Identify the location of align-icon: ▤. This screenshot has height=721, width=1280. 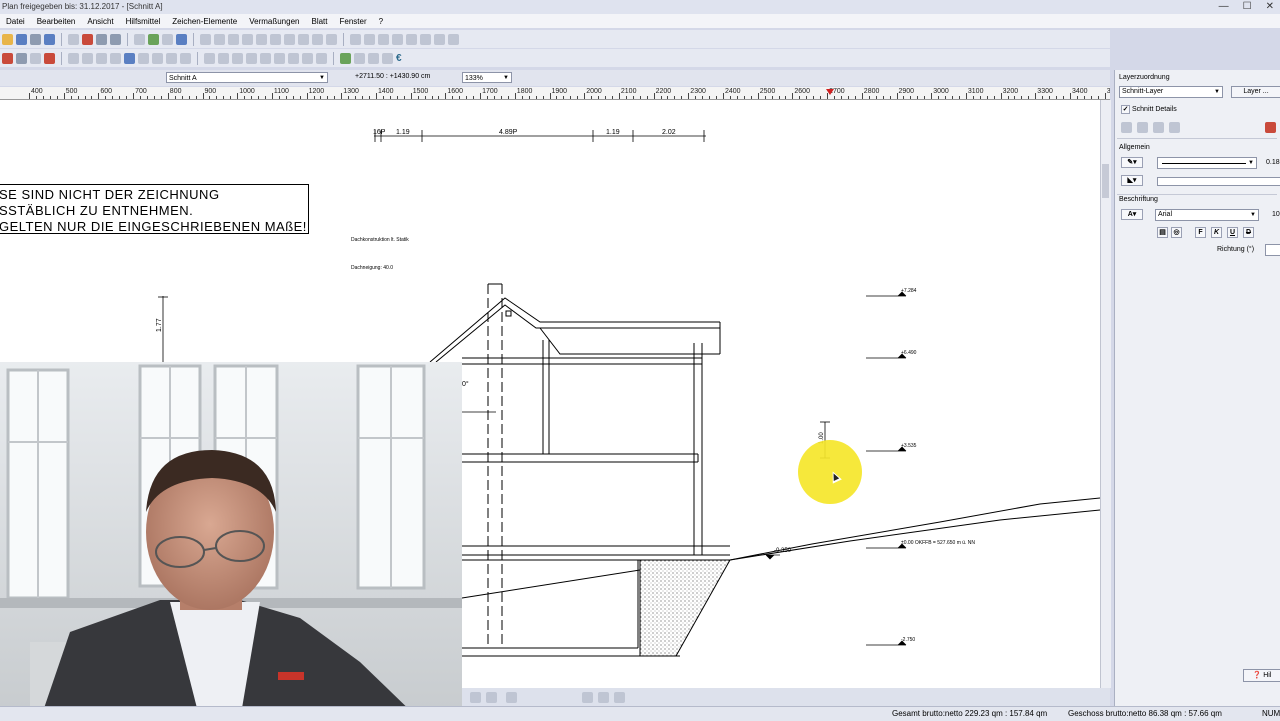
(1162, 232).